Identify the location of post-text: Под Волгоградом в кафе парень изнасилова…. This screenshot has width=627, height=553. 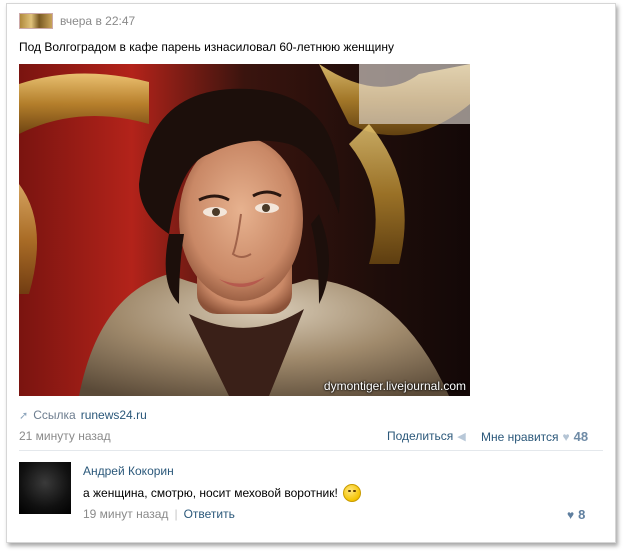
(206, 47).